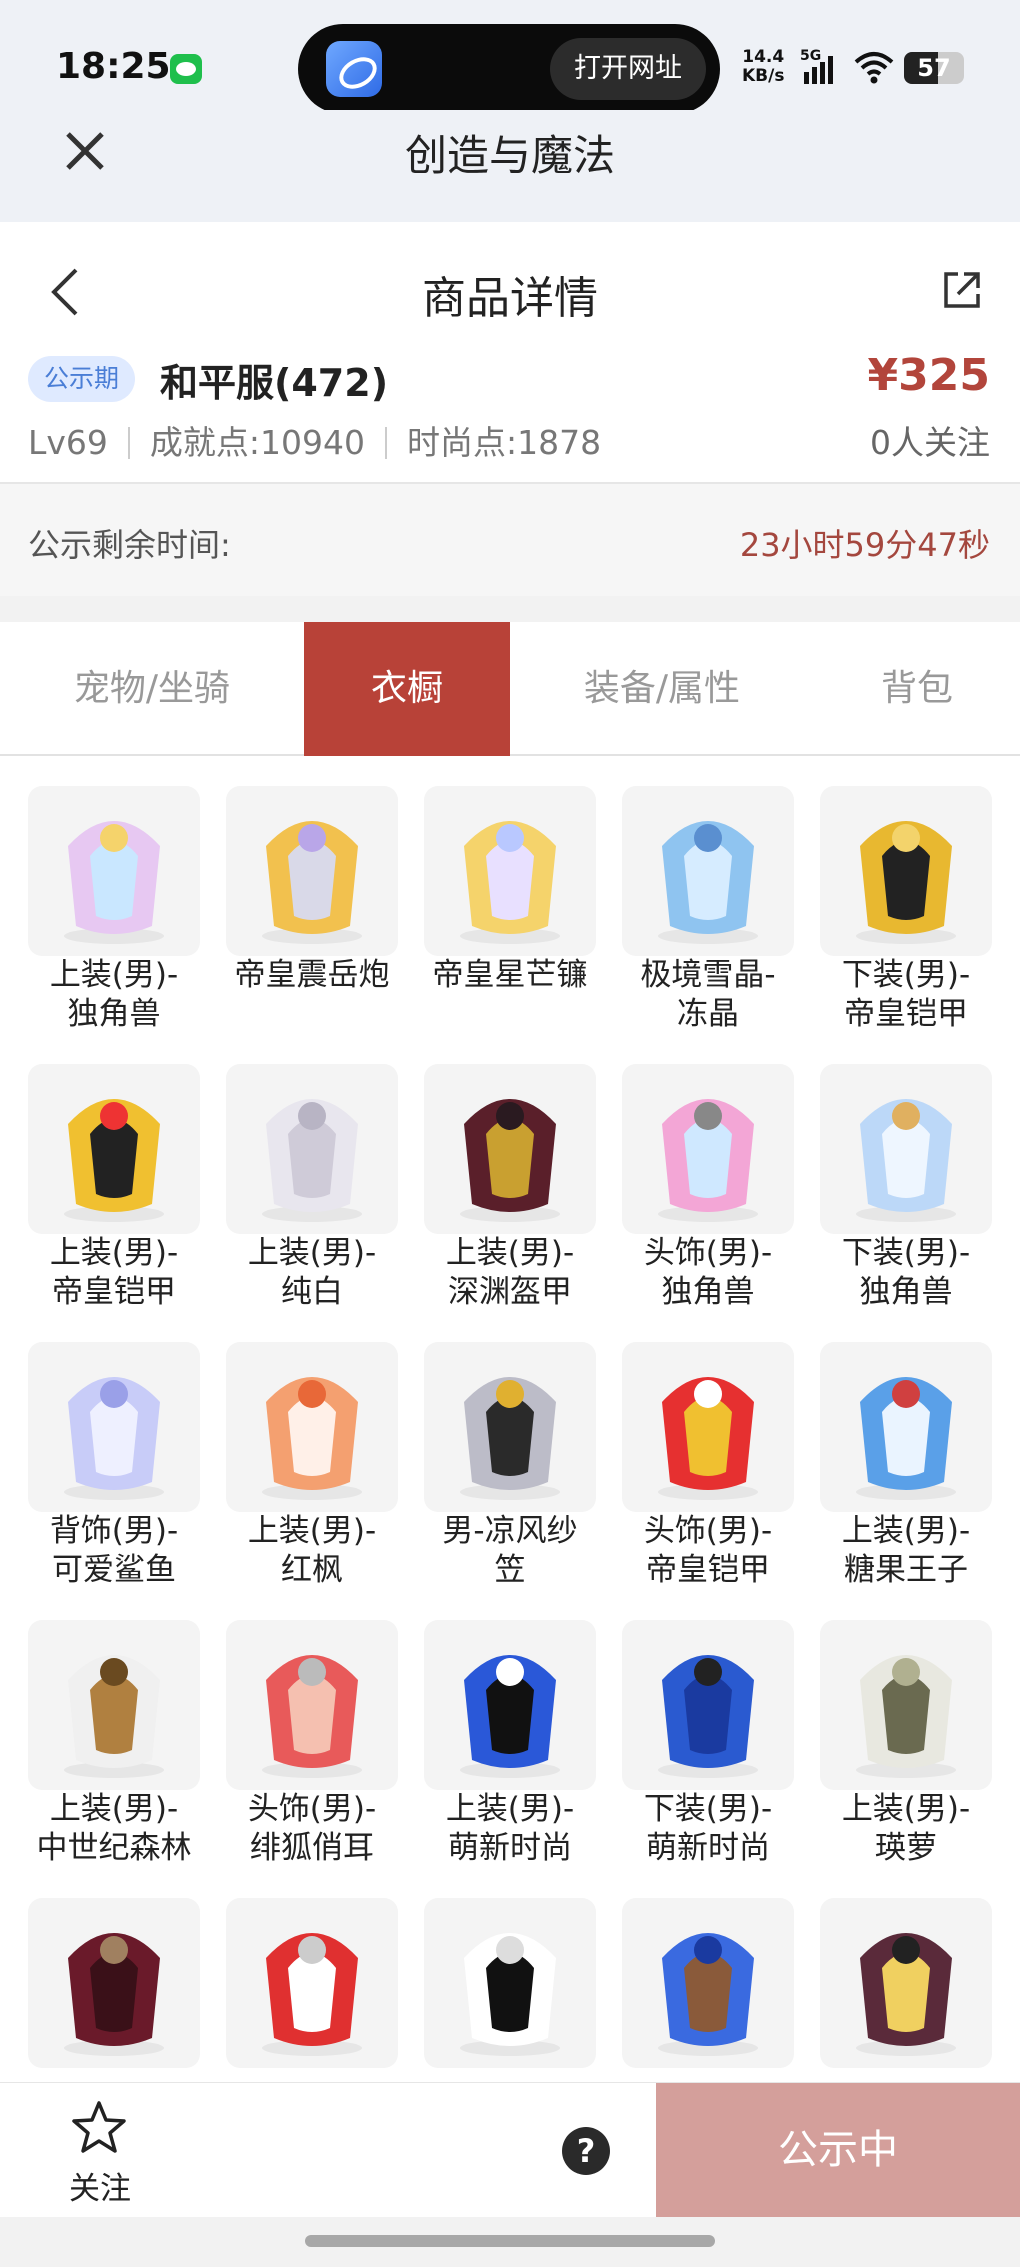  What do you see at coordinates (906, 1570) in the screenshot?
I see `item-label-line2: 糖果王子` at bounding box center [906, 1570].